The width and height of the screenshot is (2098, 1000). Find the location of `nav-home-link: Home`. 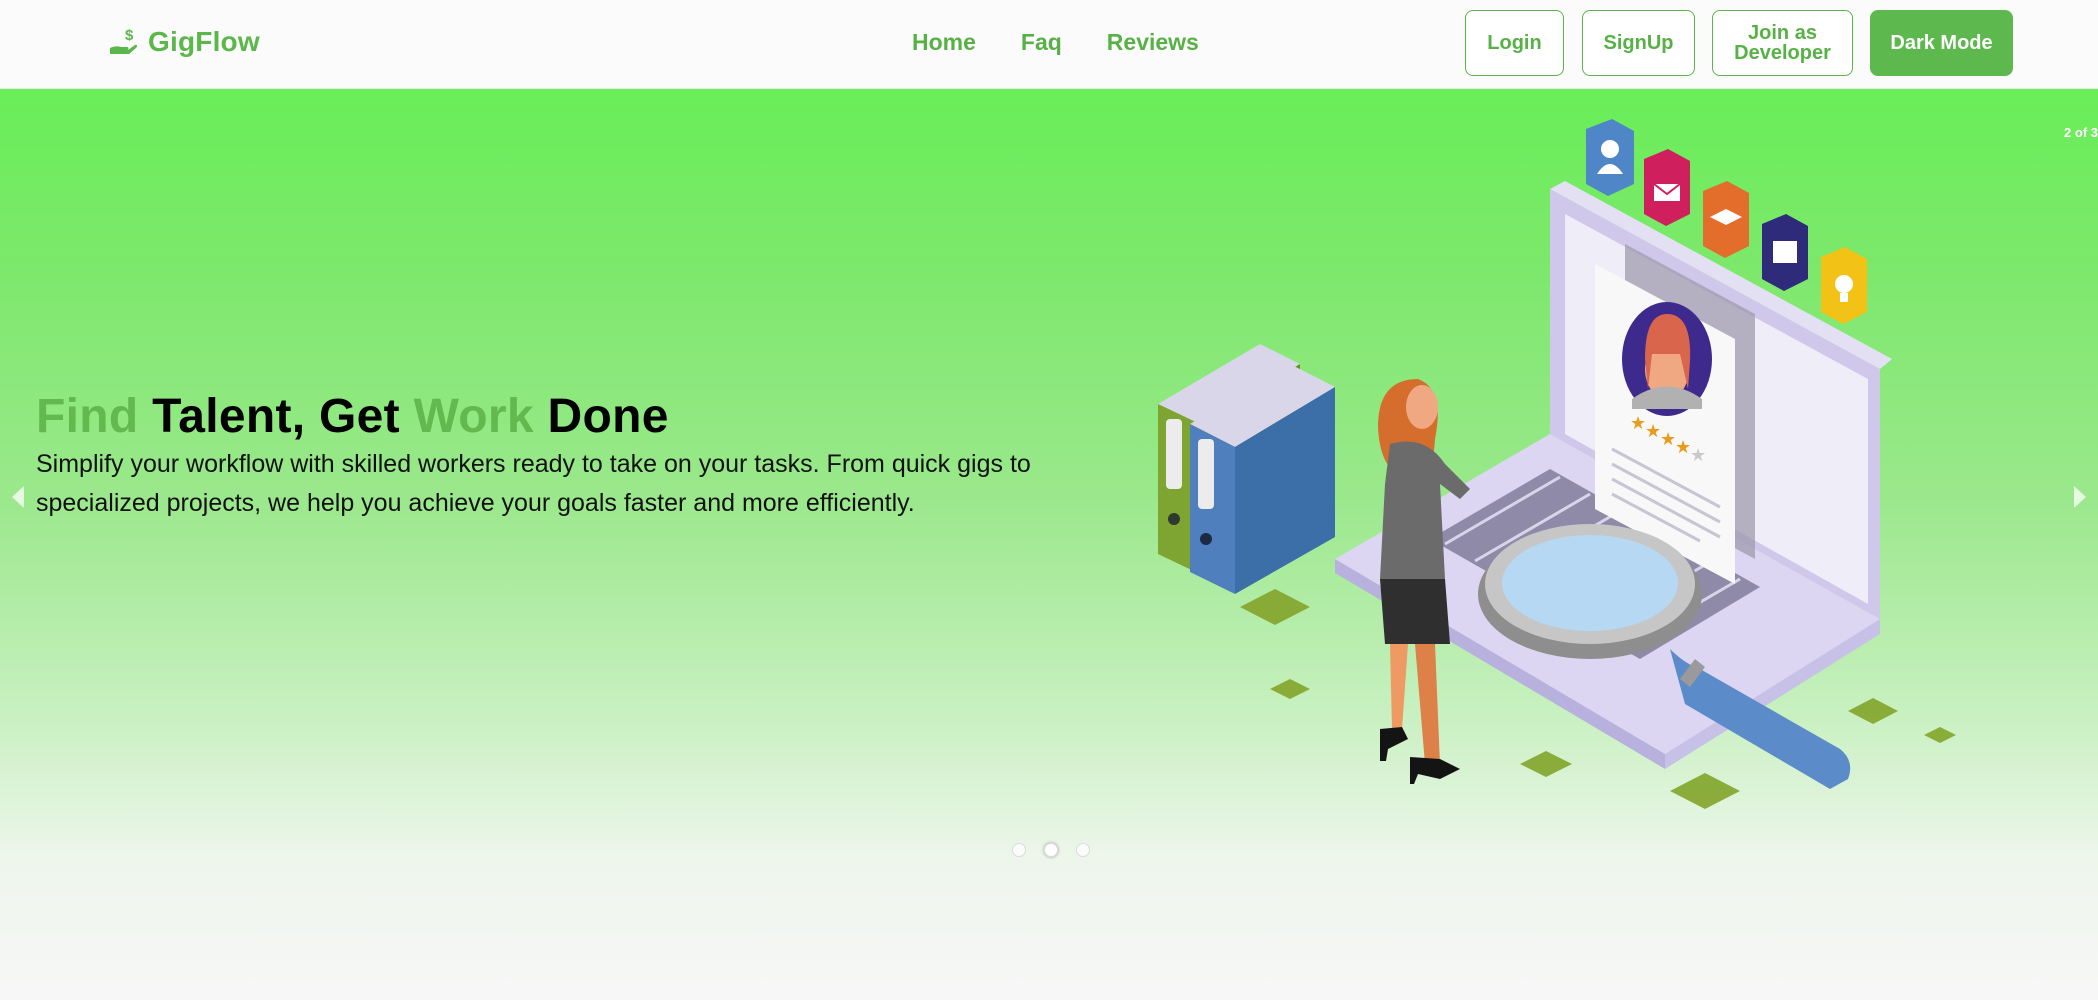

nav-home-link: Home is located at coordinates (944, 42).